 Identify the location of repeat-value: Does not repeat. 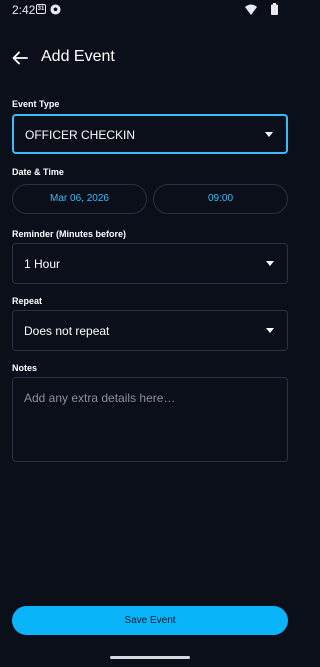
(67, 331).